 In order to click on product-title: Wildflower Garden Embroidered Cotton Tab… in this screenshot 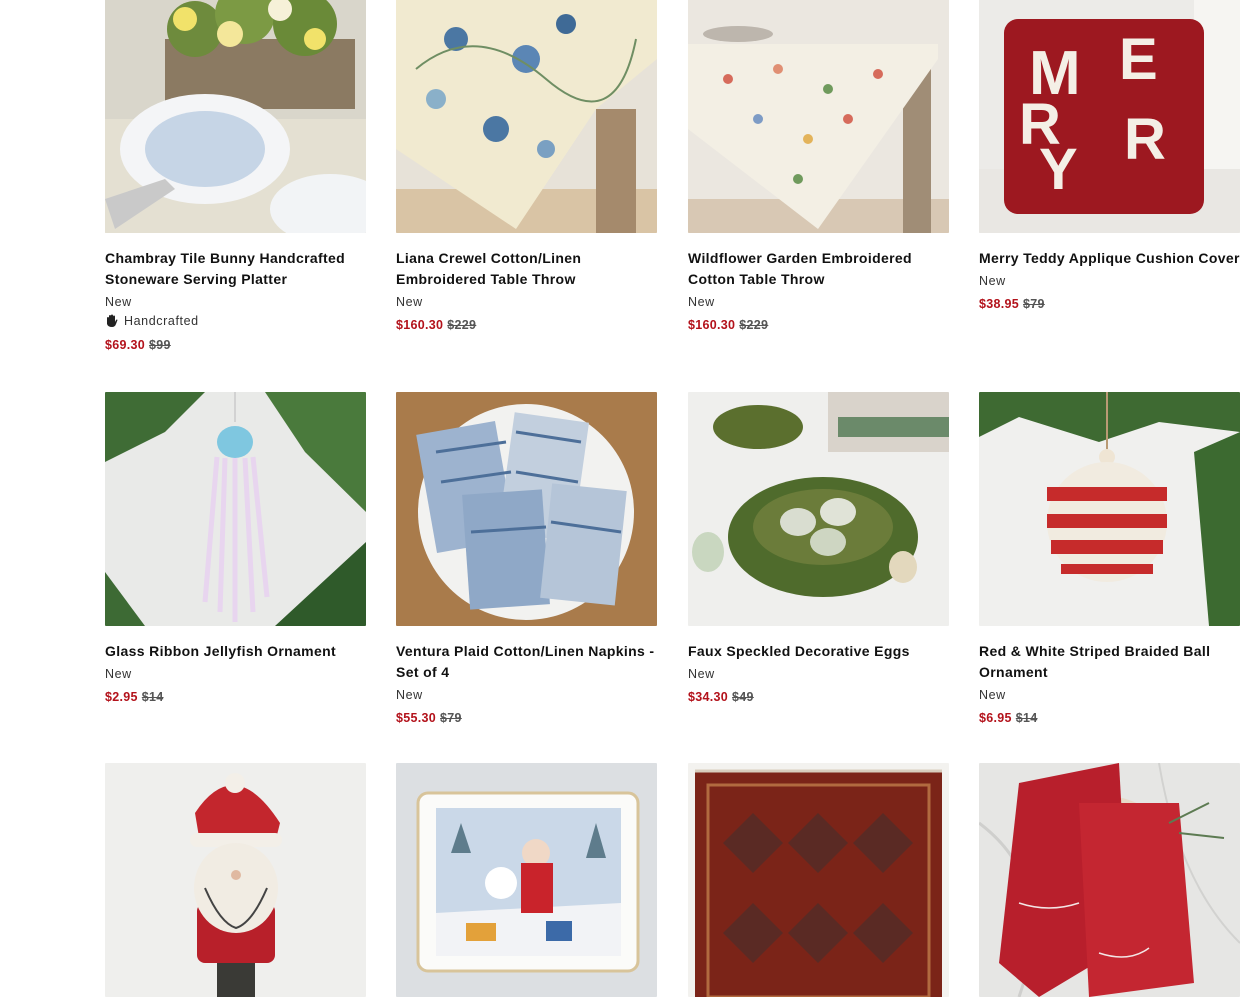, I will do `click(818, 269)`.